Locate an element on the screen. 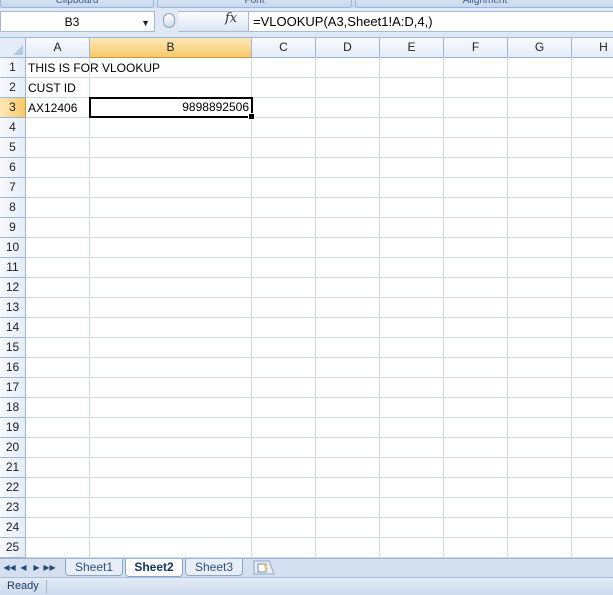 The height and width of the screenshot is (595, 613). chevron-down-icon: ▼ is located at coordinates (145, 23).